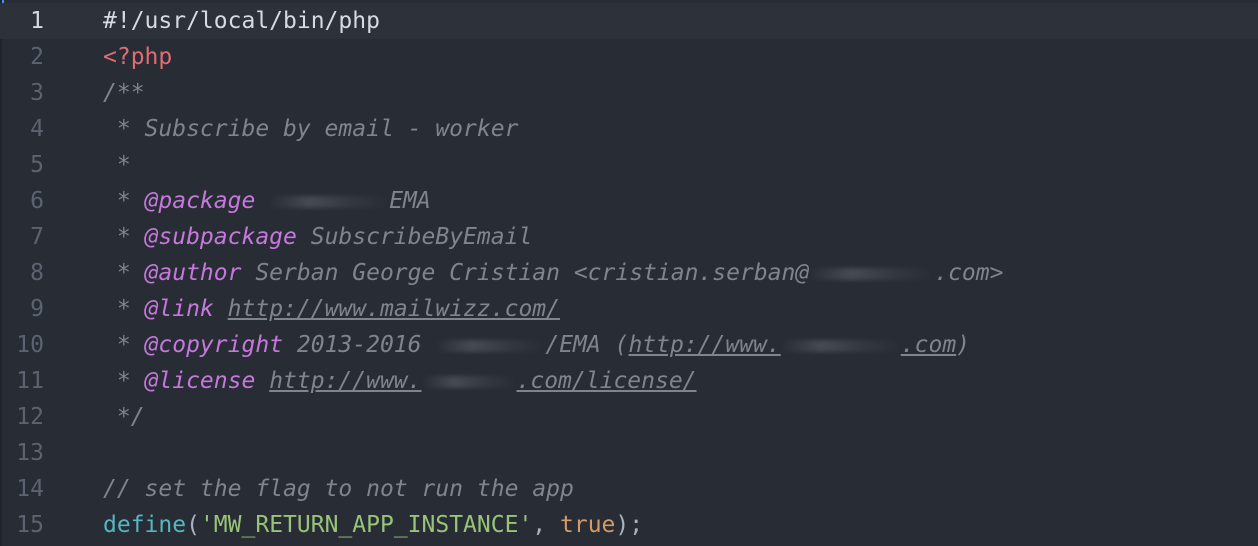  I want to click on doc-text: /EMA (, so click(587, 345).